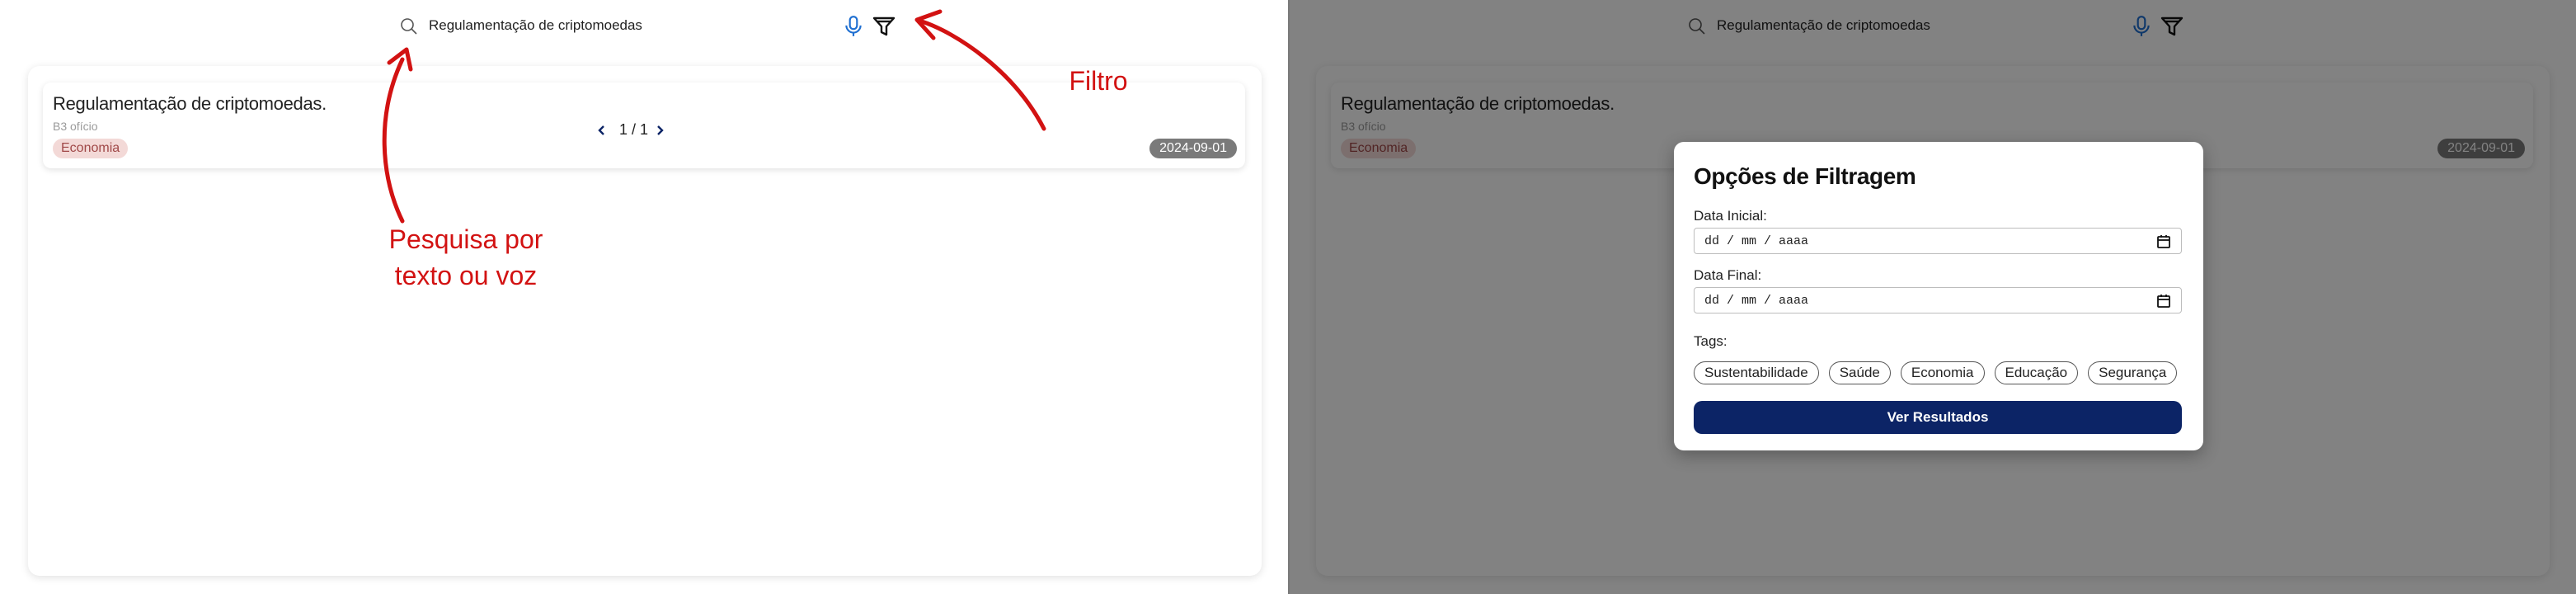 This screenshot has width=2576, height=594. Describe the element at coordinates (602, 130) in the screenshot. I see `chevron-left-icon` at that location.